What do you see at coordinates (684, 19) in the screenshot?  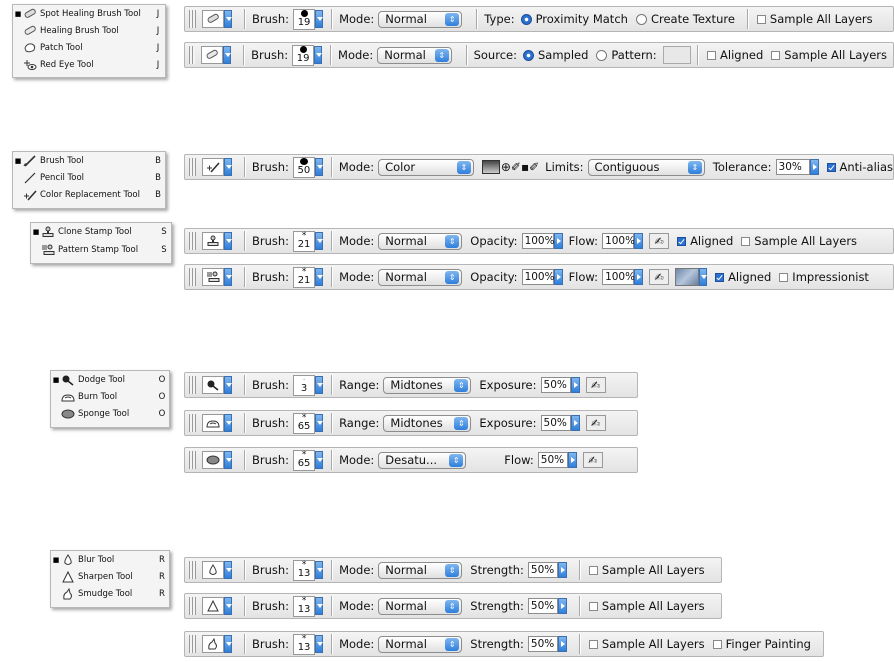 I see `create-texture-radio: Create Texture` at bounding box center [684, 19].